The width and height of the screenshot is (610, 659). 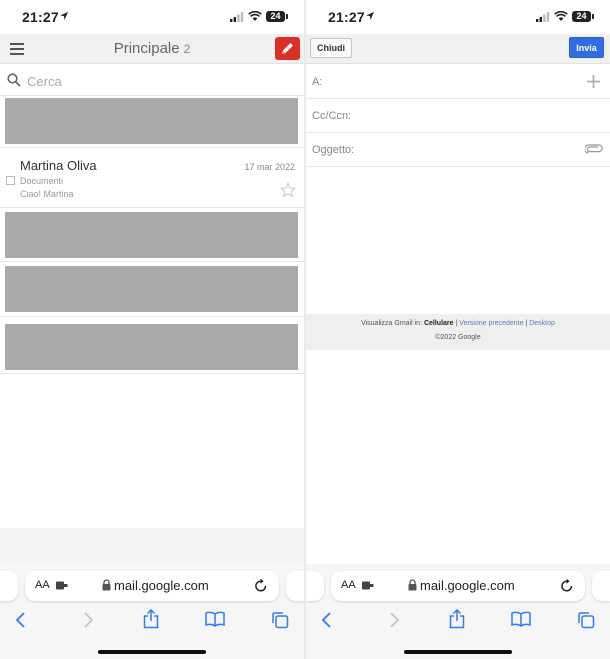 I want to click on subject-row: Oggetto:, so click(x=458, y=150).